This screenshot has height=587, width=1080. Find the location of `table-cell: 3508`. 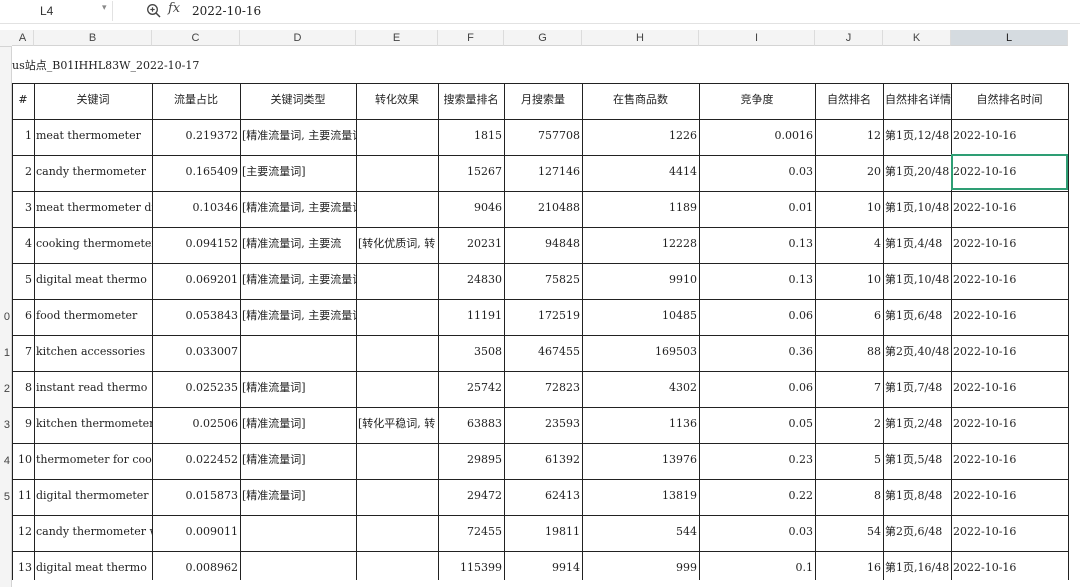

table-cell: 3508 is located at coordinates (471, 353).